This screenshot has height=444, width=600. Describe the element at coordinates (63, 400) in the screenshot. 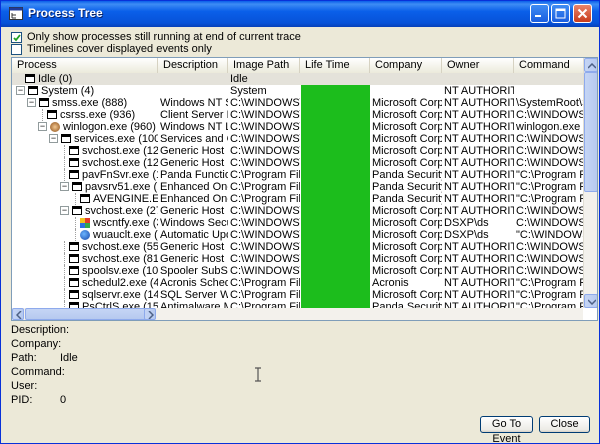

I see `detail-pid-value: 0` at that location.